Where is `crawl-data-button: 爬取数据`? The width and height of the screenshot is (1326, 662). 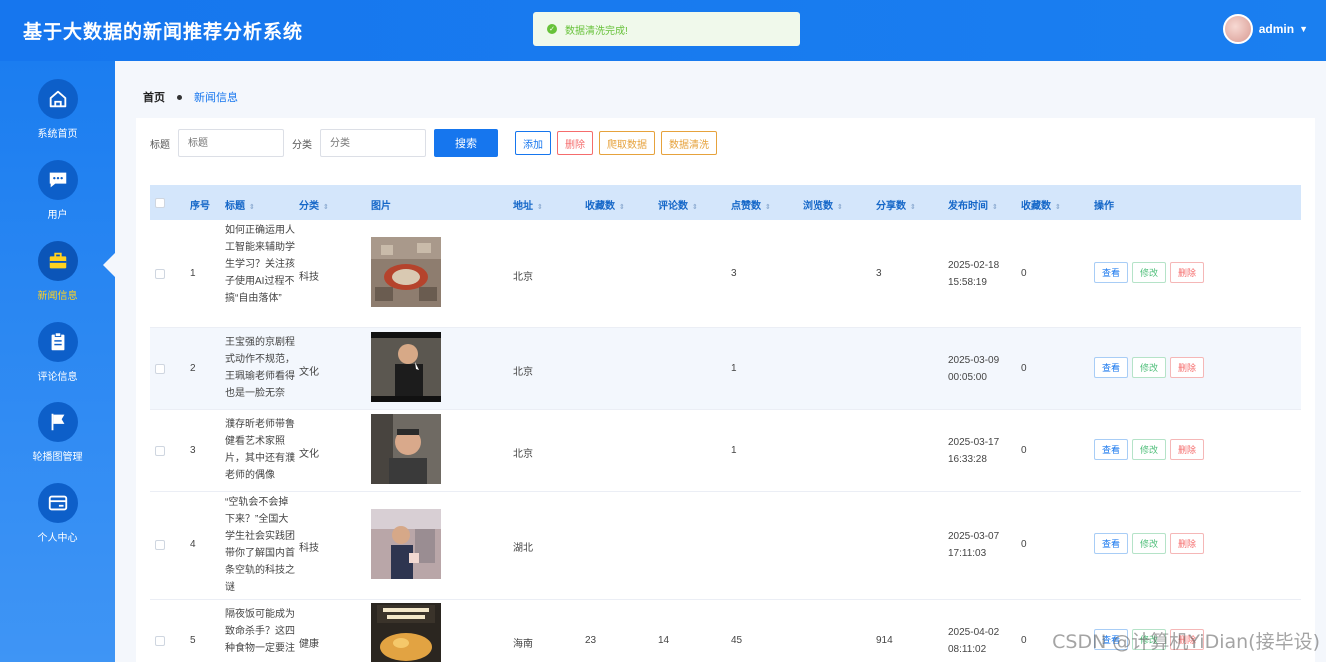 crawl-data-button: 爬取数据 is located at coordinates (627, 143).